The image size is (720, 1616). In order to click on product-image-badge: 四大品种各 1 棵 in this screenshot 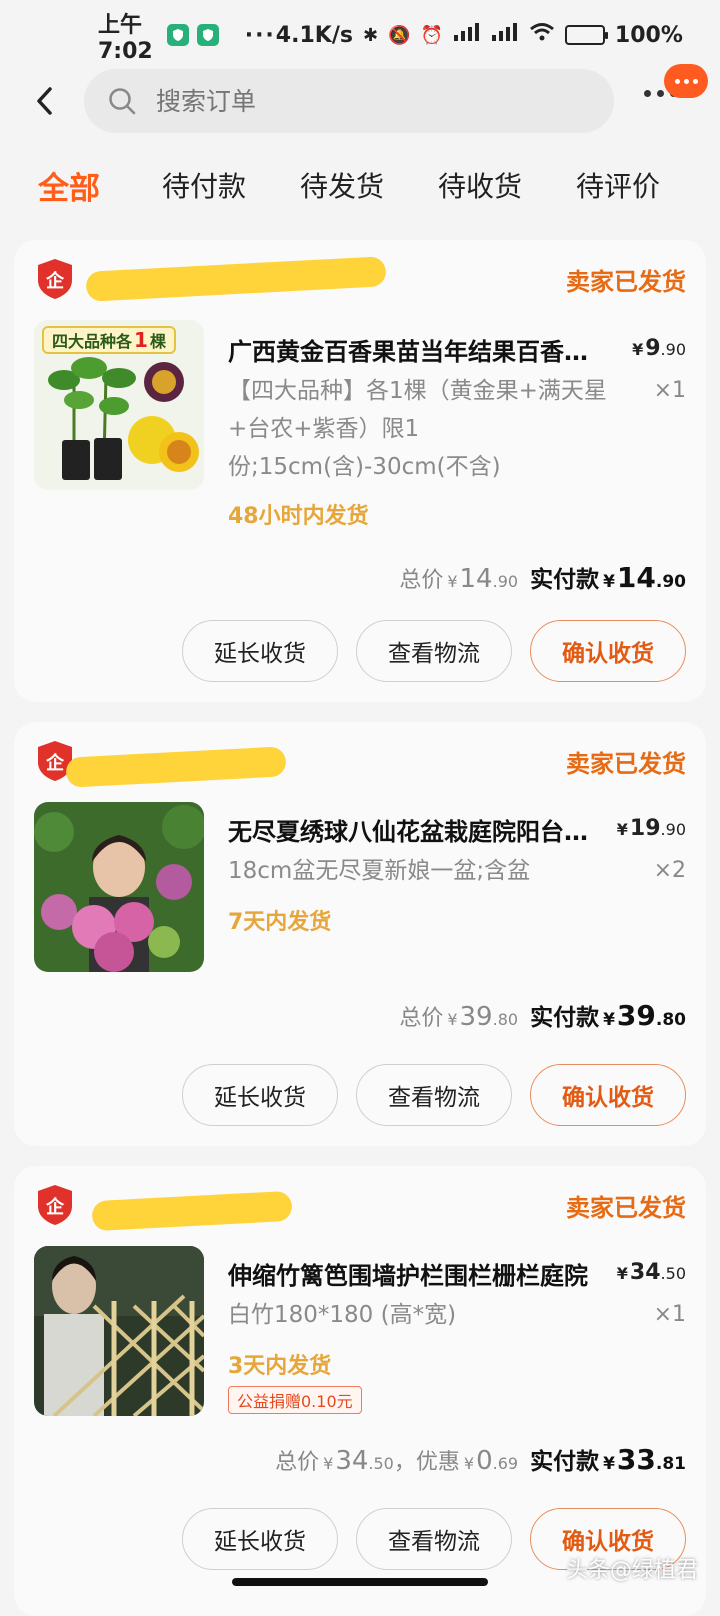, I will do `click(109, 340)`.